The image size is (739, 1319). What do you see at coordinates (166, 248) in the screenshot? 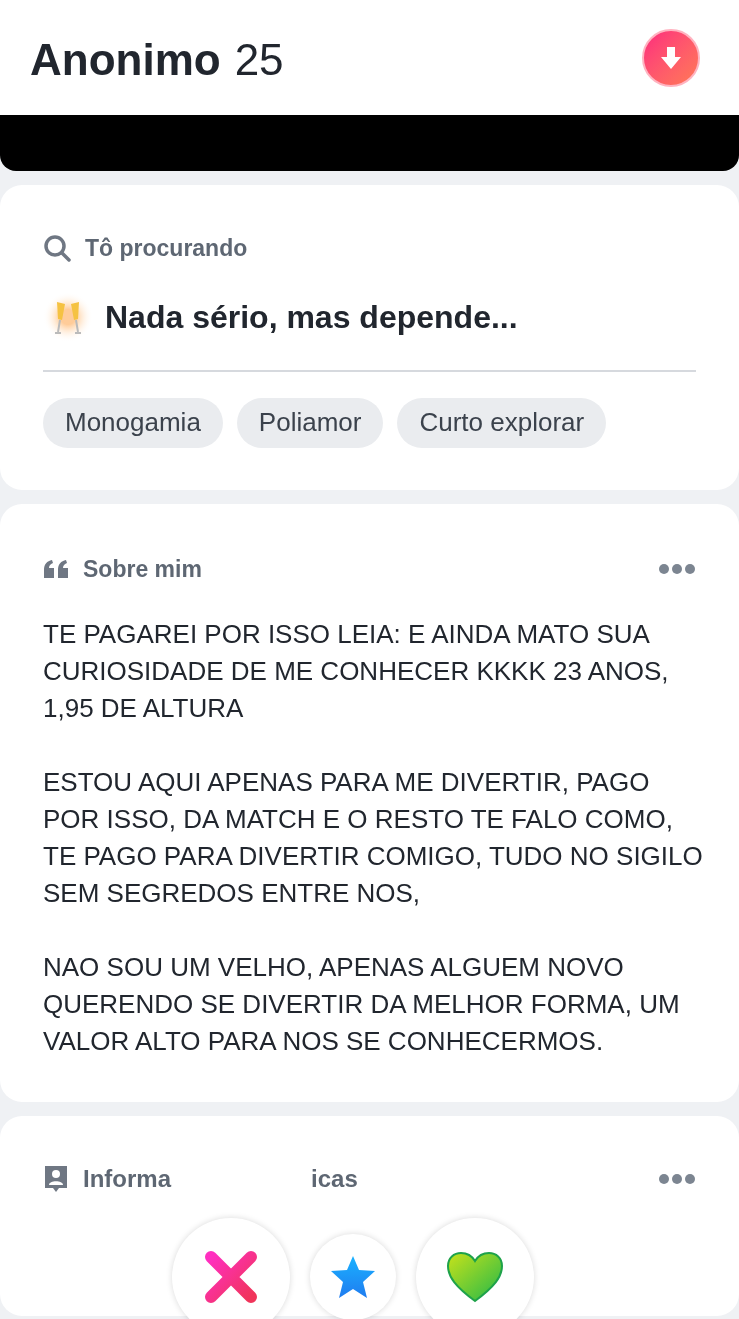
I see `section-label: Tô procurando` at bounding box center [166, 248].